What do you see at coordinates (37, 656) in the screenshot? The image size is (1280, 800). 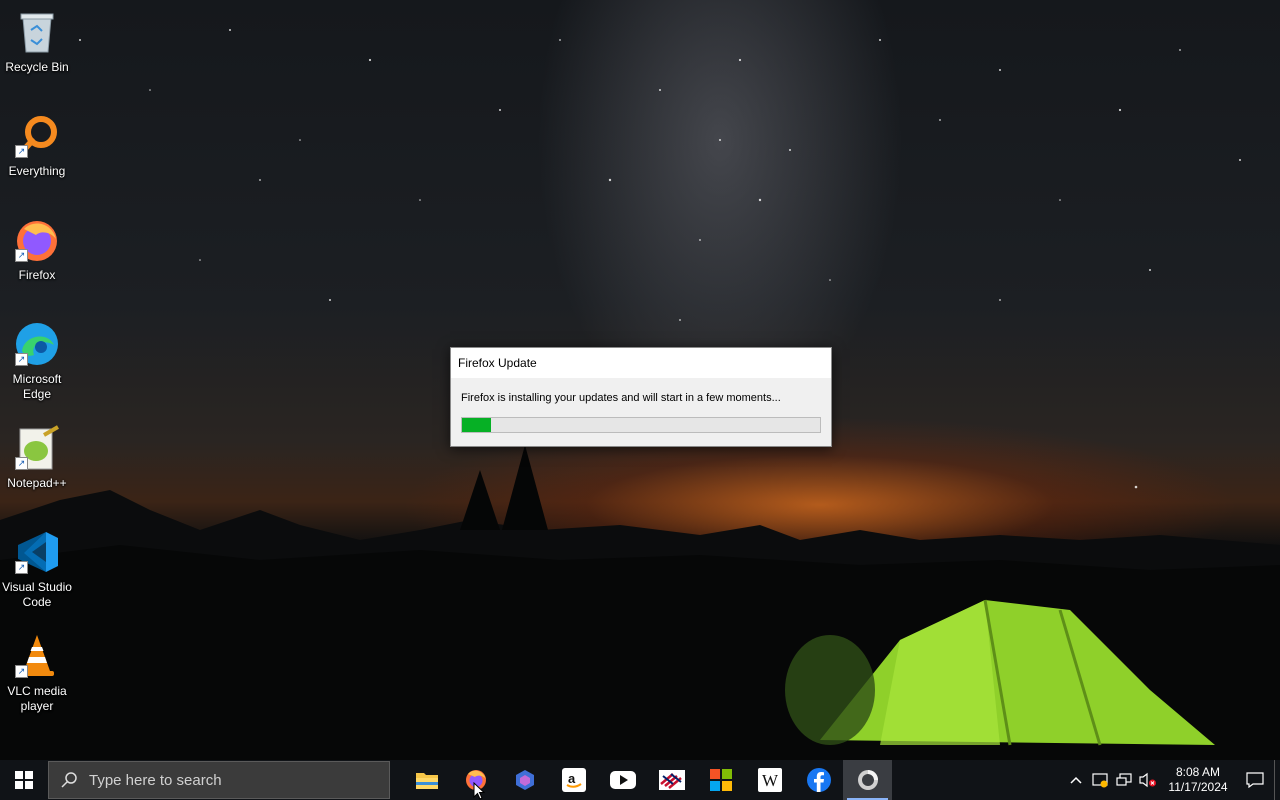 I see `vlc-icon: ↗` at bounding box center [37, 656].